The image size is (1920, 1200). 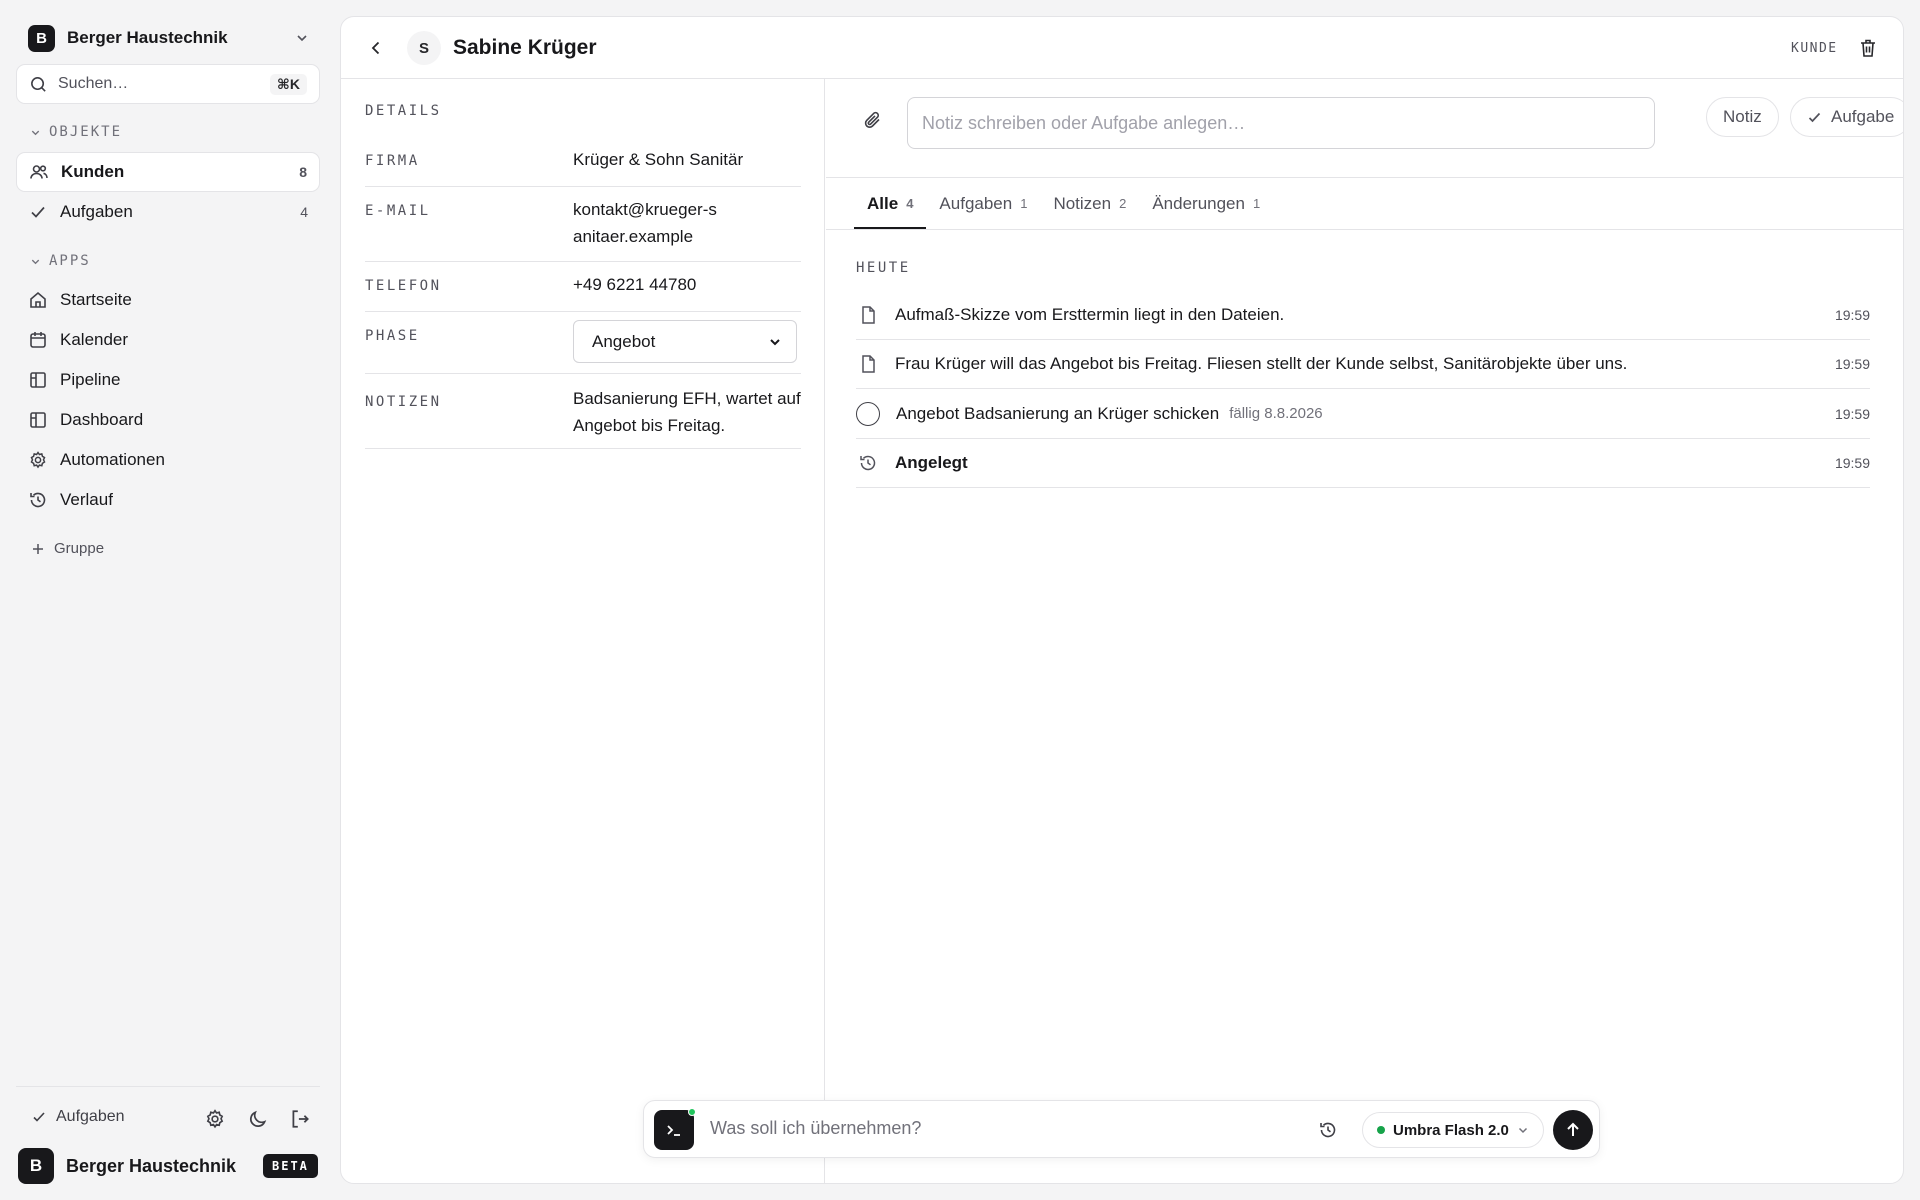 What do you see at coordinates (1121, 1129) in the screenshot?
I see `ai-prompt-bar: Was soll ich übernehmen? Umbra Flash 2.0` at bounding box center [1121, 1129].